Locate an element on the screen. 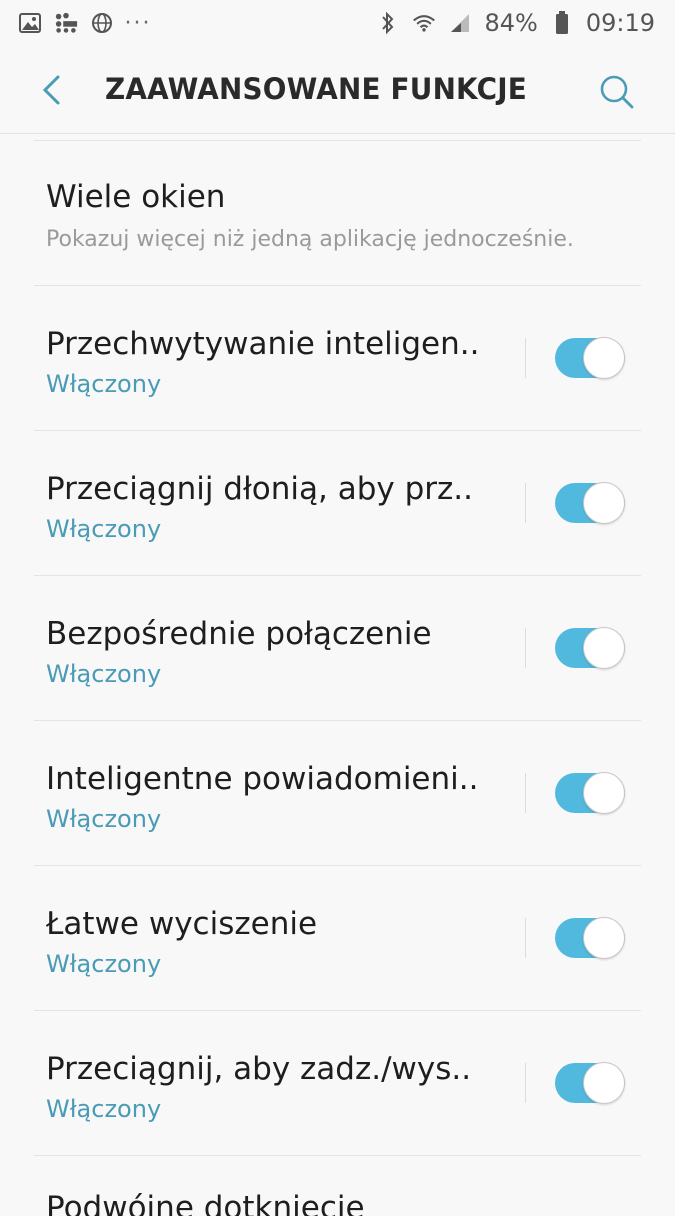 This screenshot has width=675, height=1216. list-item: Bezpośrednie połączenie Włączony is located at coordinates (337, 648).